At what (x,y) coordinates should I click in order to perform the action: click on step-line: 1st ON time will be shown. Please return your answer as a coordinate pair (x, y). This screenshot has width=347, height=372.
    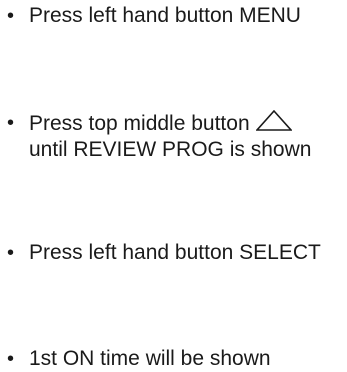
    Looking at the image, I should click on (150, 358).